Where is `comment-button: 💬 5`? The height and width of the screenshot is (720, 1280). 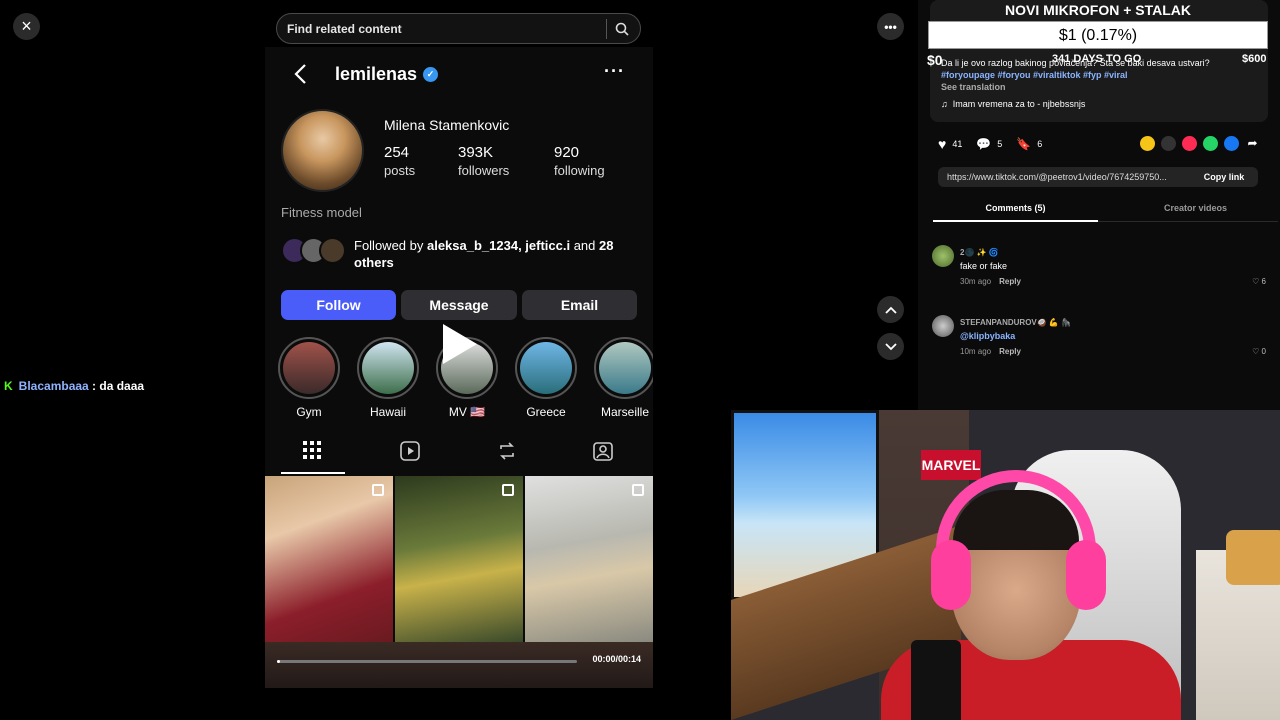
comment-button: 💬 5 is located at coordinates (989, 144).